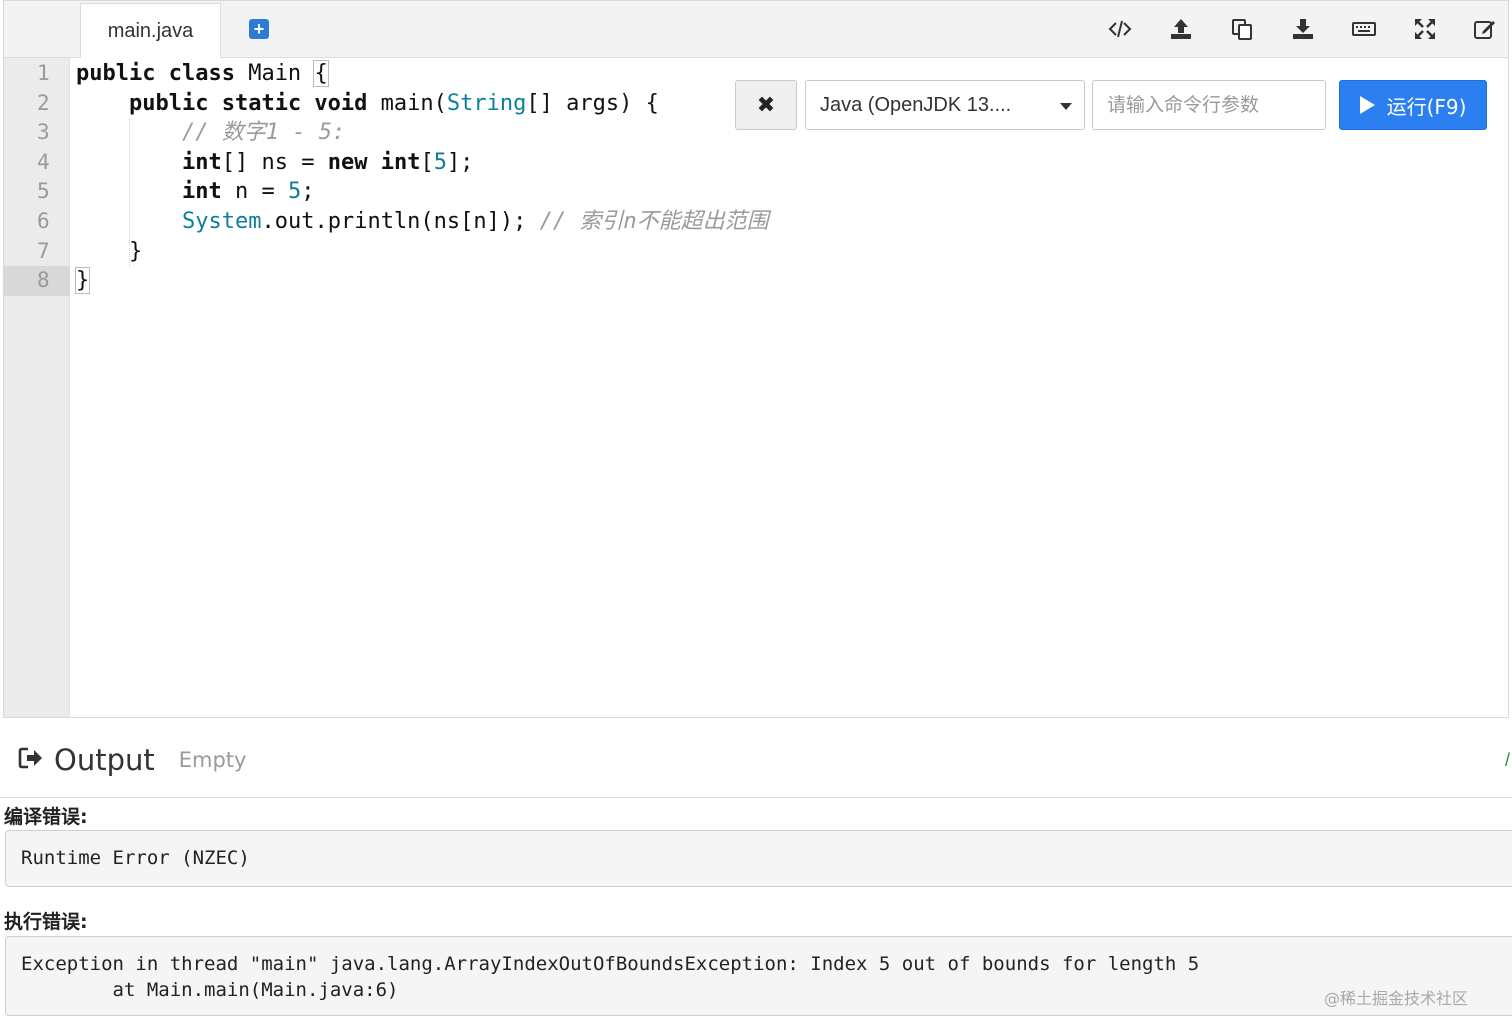 The image size is (1512, 1034). Describe the element at coordinates (136, 251) in the screenshot. I see `code-line-7: }` at that location.